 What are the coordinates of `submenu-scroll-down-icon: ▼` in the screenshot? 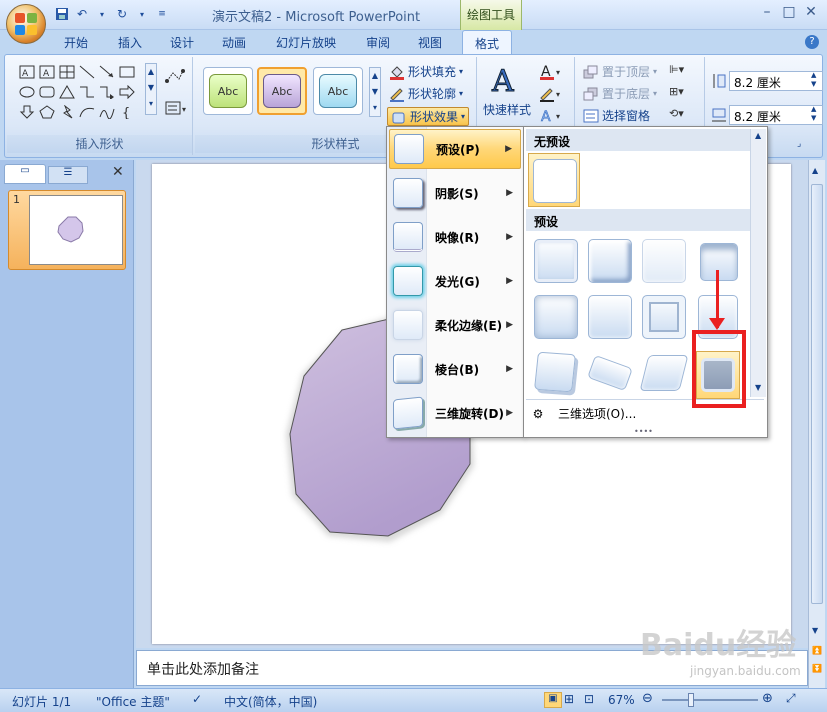 It's located at (758, 387).